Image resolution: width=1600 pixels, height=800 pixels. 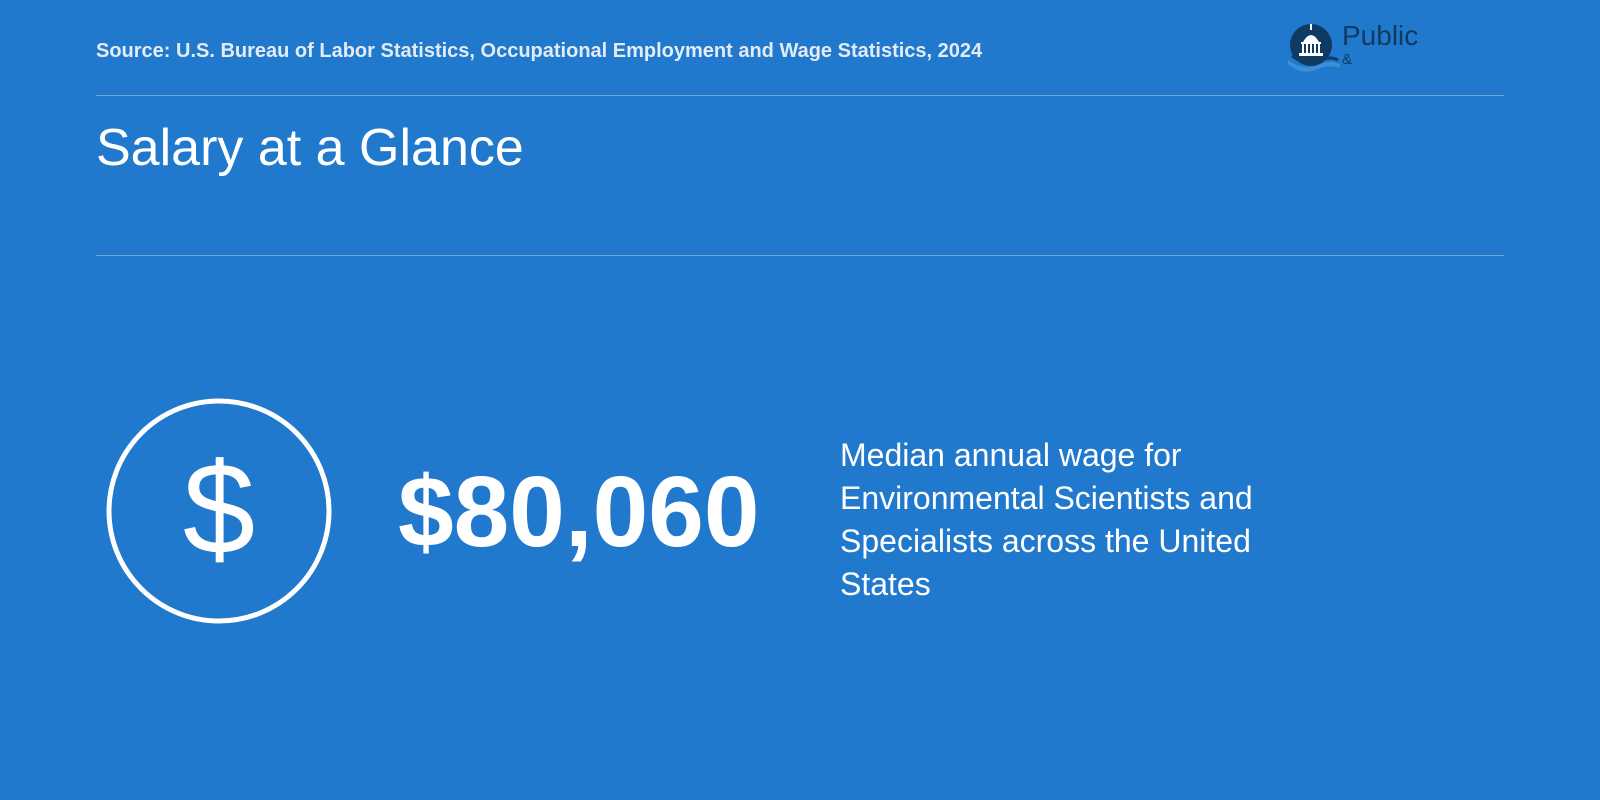 What do you see at coordinates (1380, 35) in the screenshot?
I see `logo-wordmark: Public` at bounding box center [1380, 35].